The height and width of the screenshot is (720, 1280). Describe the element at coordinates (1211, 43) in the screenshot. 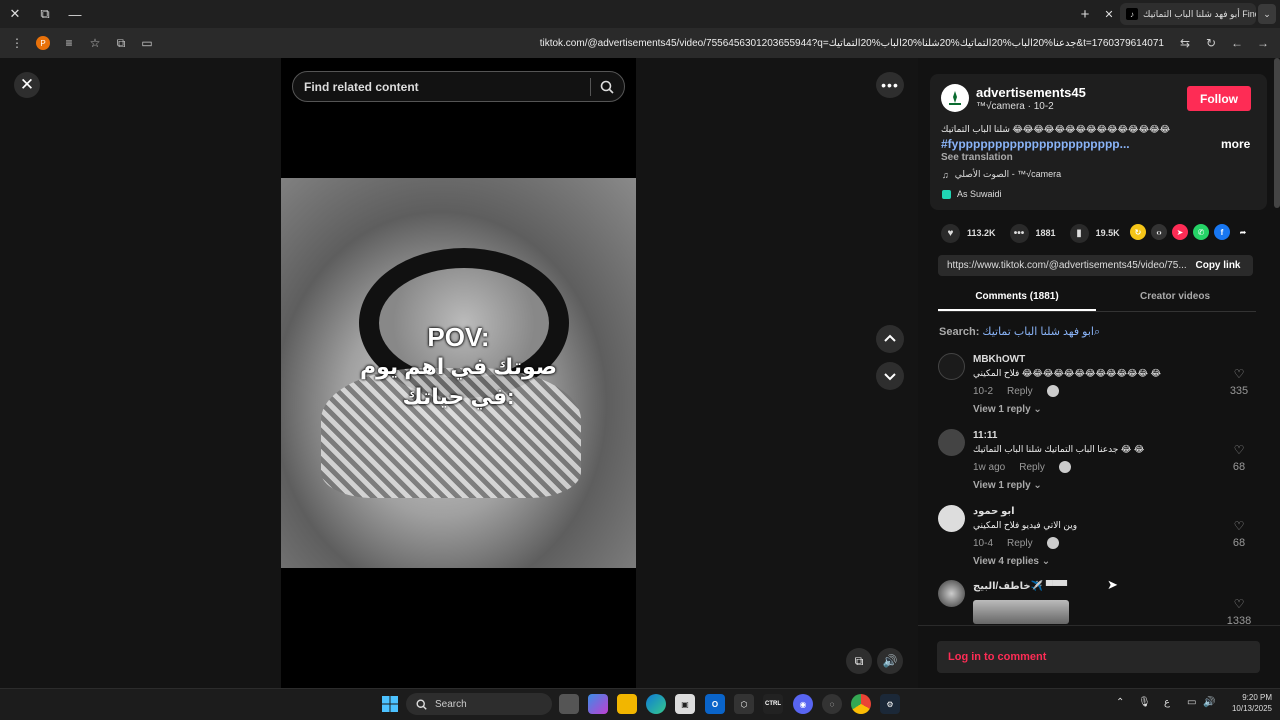

I see `reload-icon: ↻` at that location.